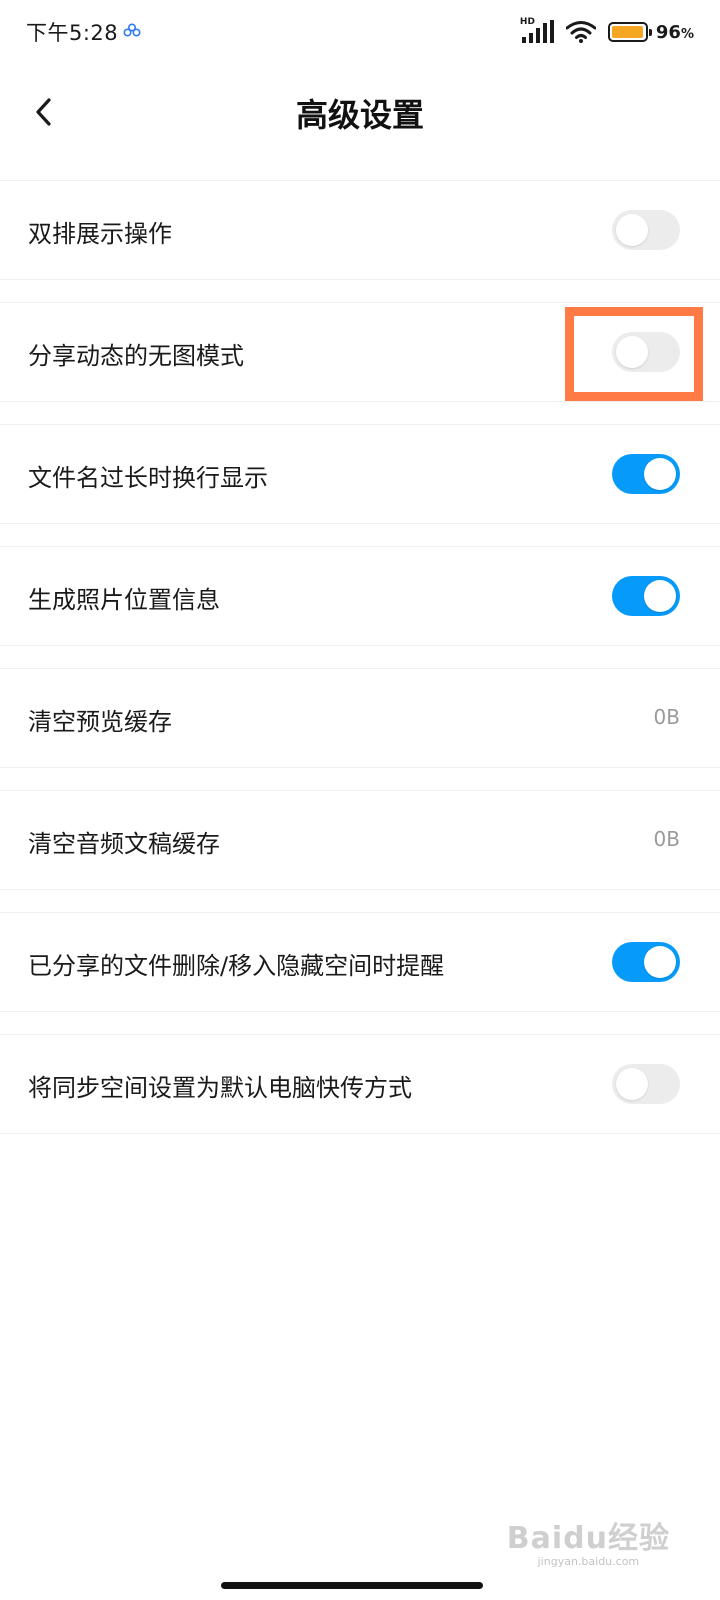 The height and width of the screenshot is (1600, 720). I want to click on setting-row-wrap-long-filenames: 文件名过长时换行显示, so click(360, 474).